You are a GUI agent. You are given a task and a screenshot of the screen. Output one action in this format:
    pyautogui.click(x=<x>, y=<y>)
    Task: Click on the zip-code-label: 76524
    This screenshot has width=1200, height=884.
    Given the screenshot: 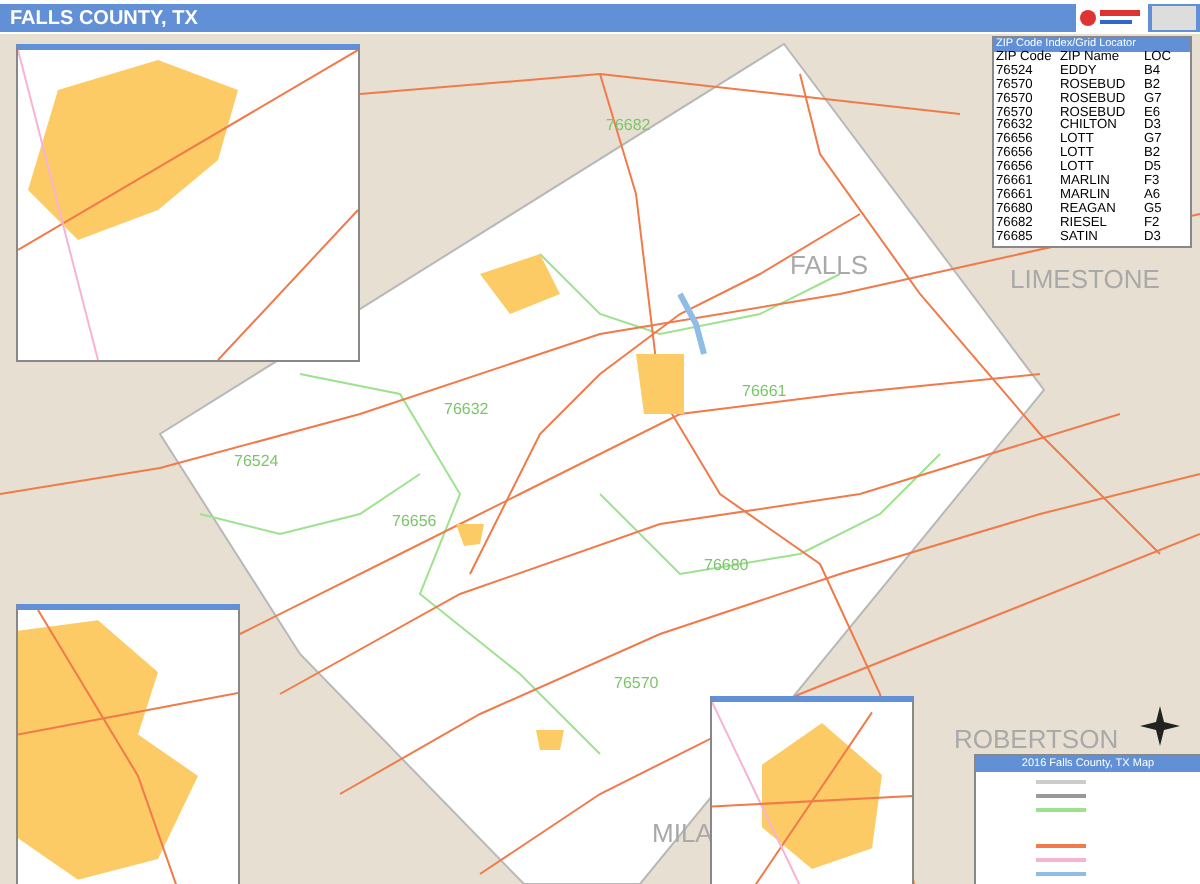 What is the action you would take?
    pyautogui.click(x=256, y=461)
    